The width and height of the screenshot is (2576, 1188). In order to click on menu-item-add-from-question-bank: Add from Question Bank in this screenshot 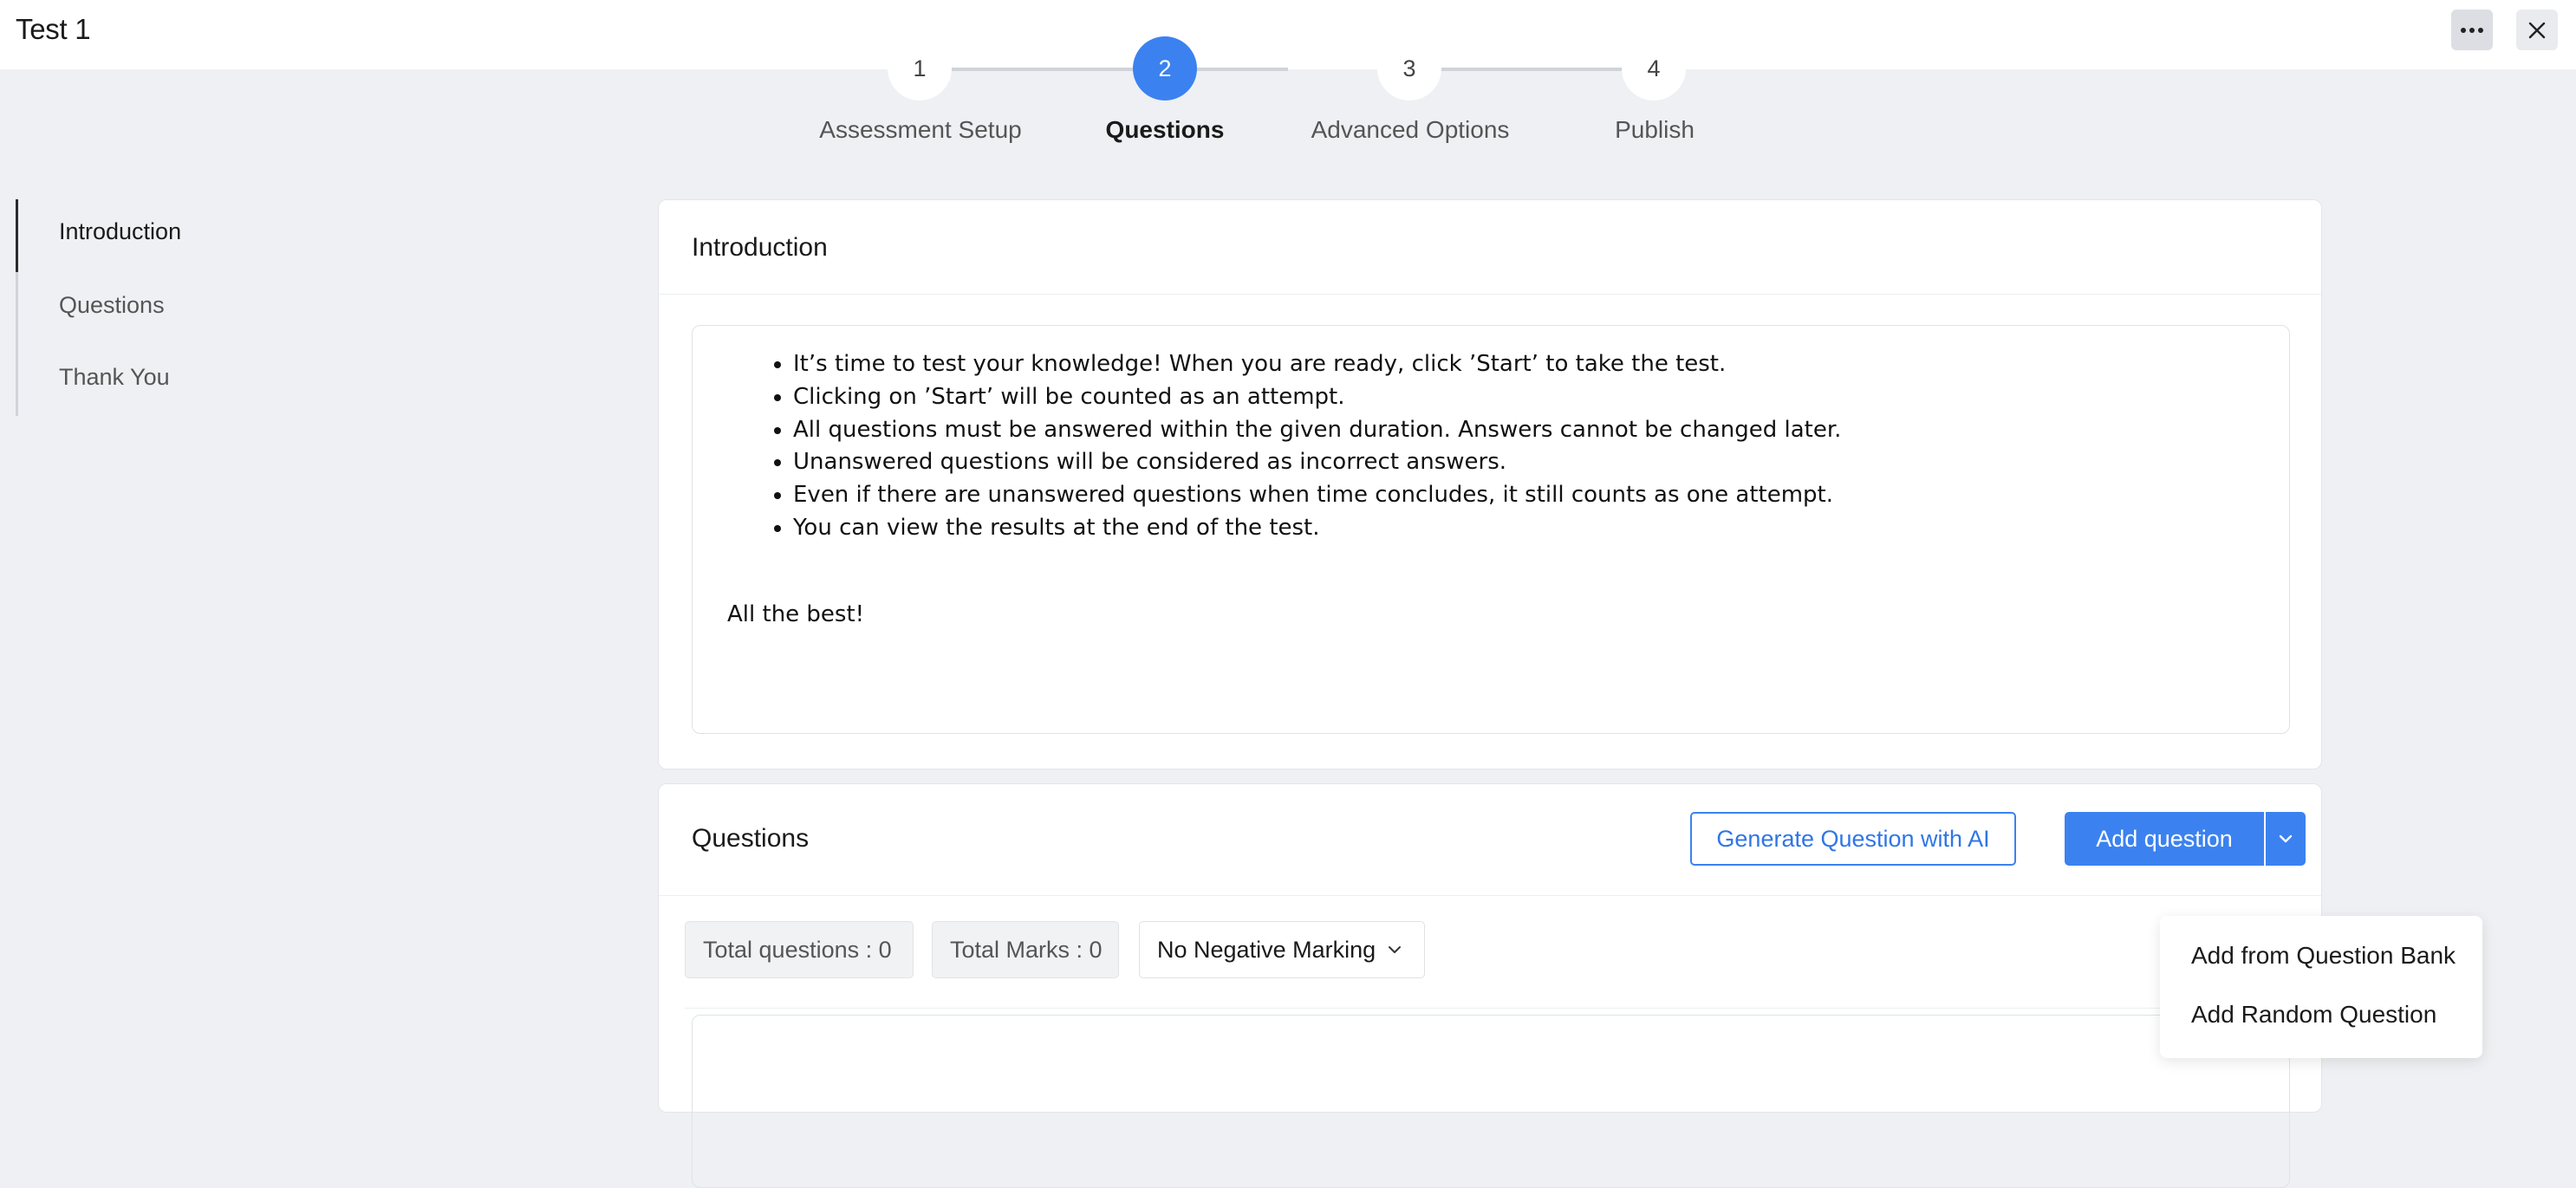, I will do `click(2323, 956)`.